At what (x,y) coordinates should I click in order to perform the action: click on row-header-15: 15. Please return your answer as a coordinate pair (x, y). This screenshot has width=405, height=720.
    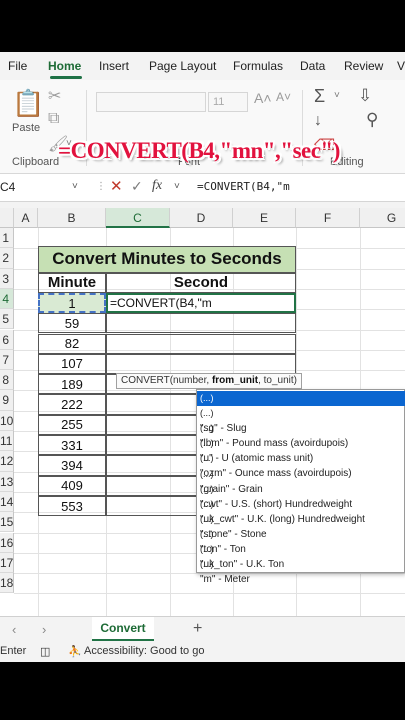
    Looking at the image, I should click on (7, 522).